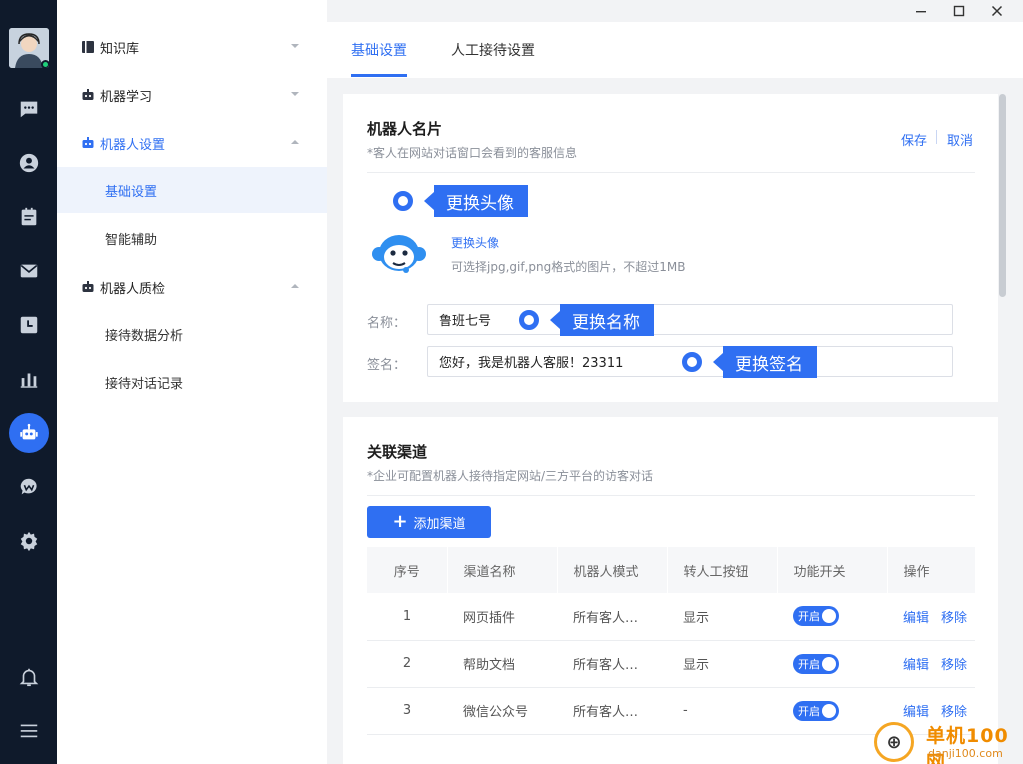 This screenshot has width=1023, height=764. I want to click on window-controls, so click(958, 11).